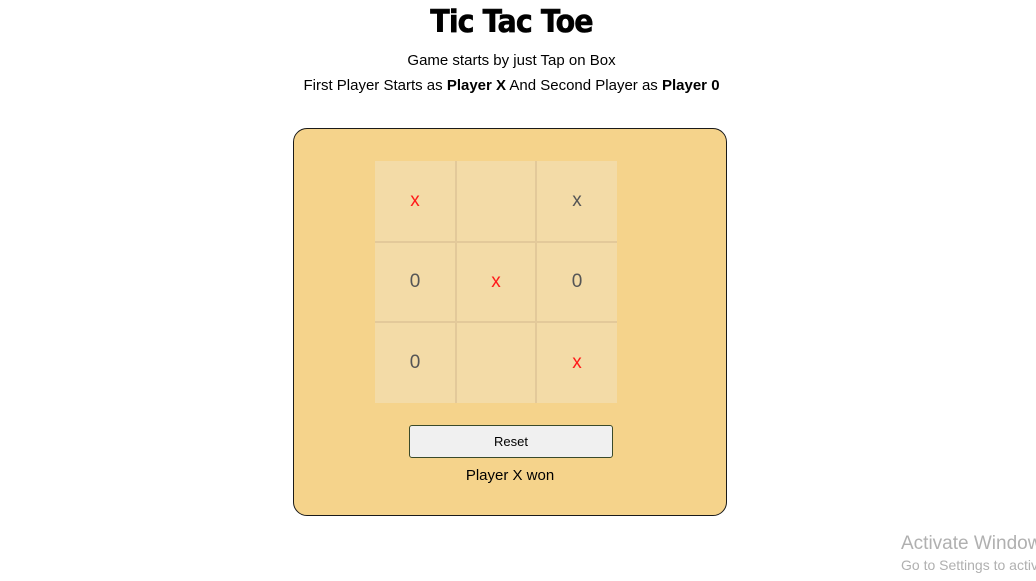 Image resolution: width=1036 pixels, height=581 pixels. I want to click on board-cell-9: x, so click(577, 363).